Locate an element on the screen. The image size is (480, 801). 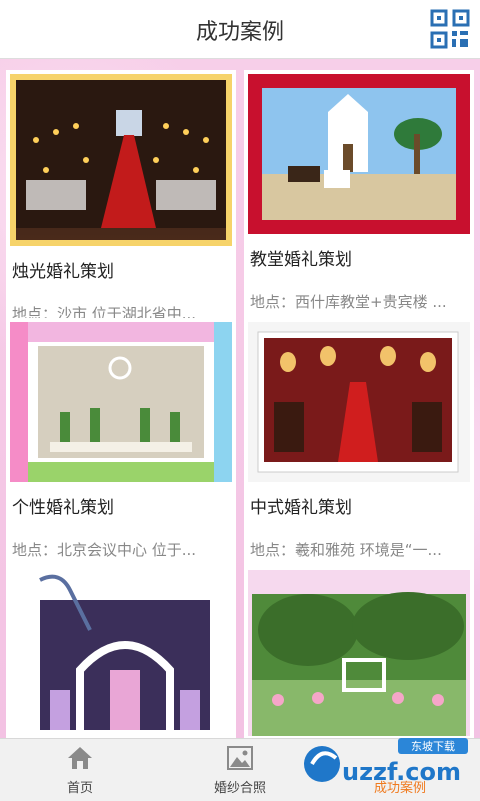
home-icon is located at coordinates (80, 758).